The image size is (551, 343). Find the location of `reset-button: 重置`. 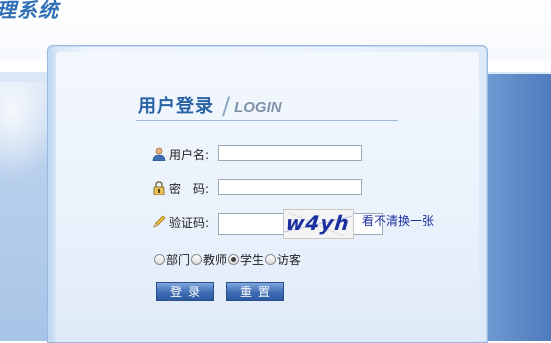

reset-button: 重置 is located at coordinates (255, 291).